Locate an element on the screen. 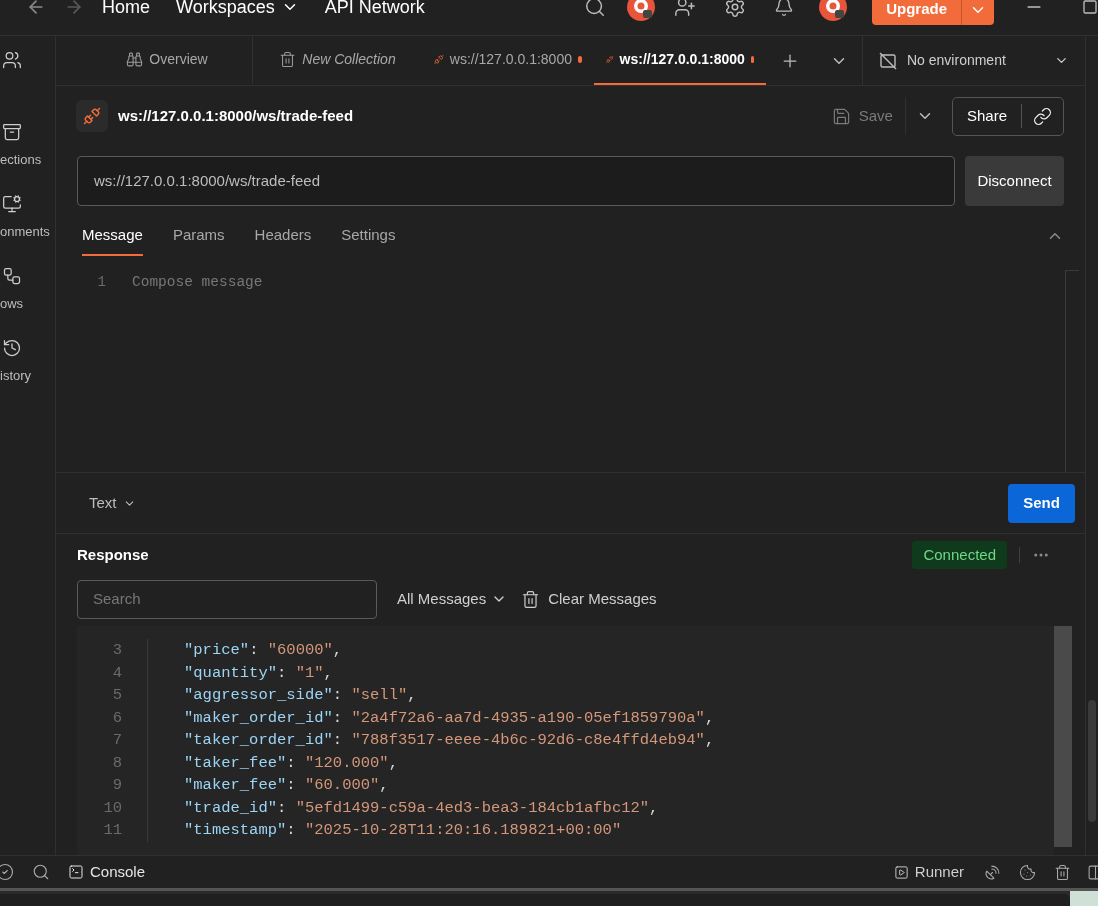 The width and height of the screenshot is (1098, 906). message-tab: Headers is located at coordinates (283, 236).